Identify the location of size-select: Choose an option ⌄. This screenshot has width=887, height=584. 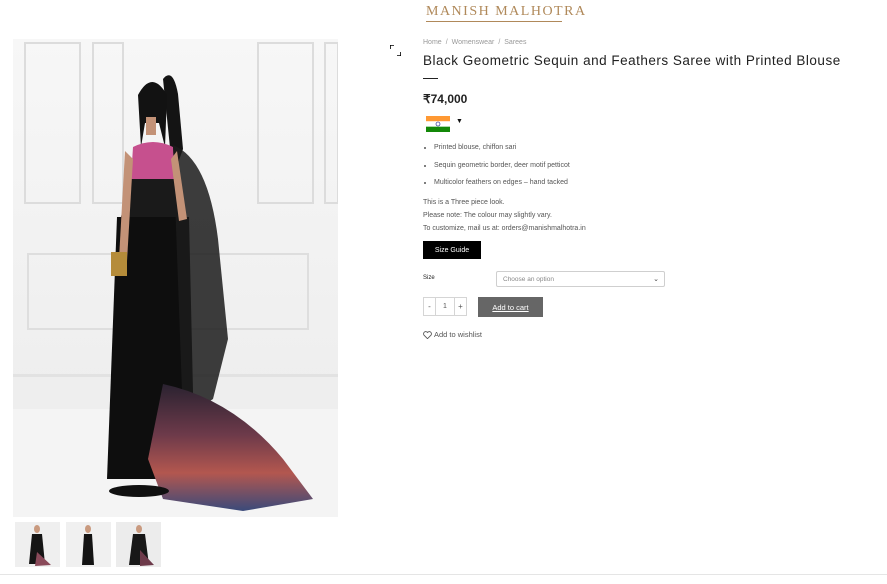
(580, 279).